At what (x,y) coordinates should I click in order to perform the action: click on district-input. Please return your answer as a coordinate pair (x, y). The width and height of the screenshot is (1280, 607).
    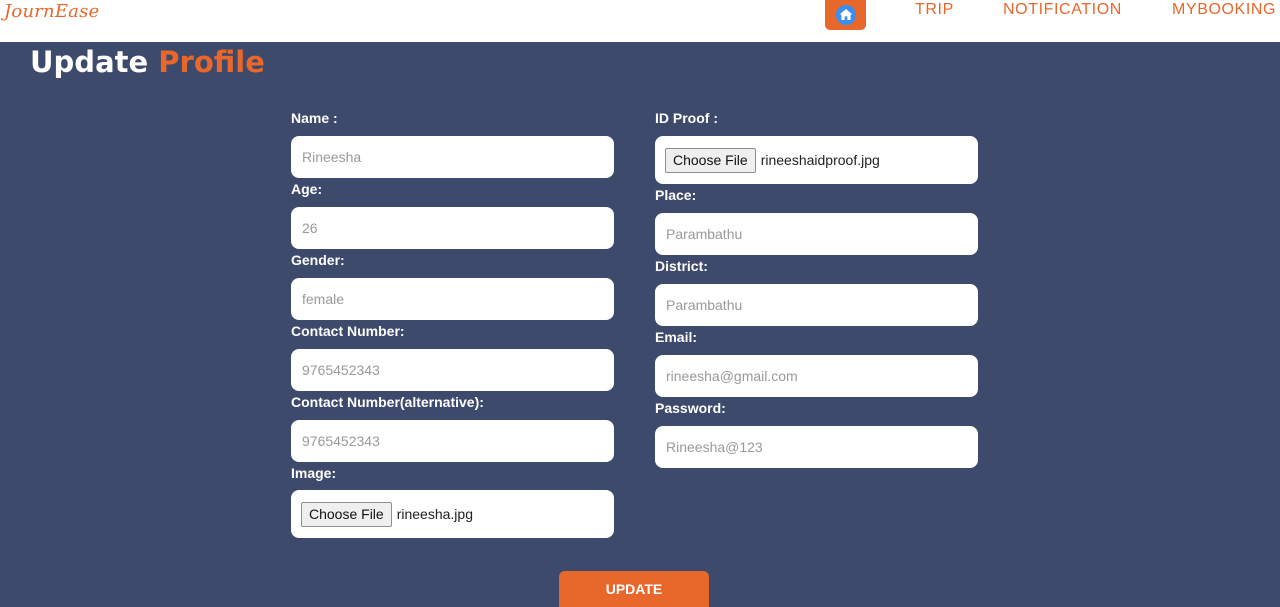
    Looking at the image, I should click on (816, 305).